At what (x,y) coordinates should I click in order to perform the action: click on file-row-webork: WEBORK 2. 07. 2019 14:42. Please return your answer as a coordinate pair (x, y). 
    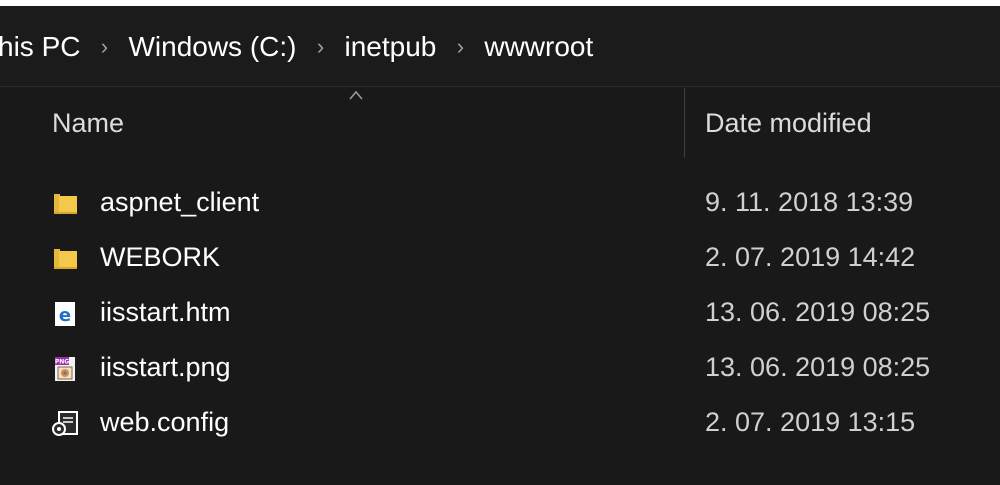
    Looking at the image, I should click on (500, 260).